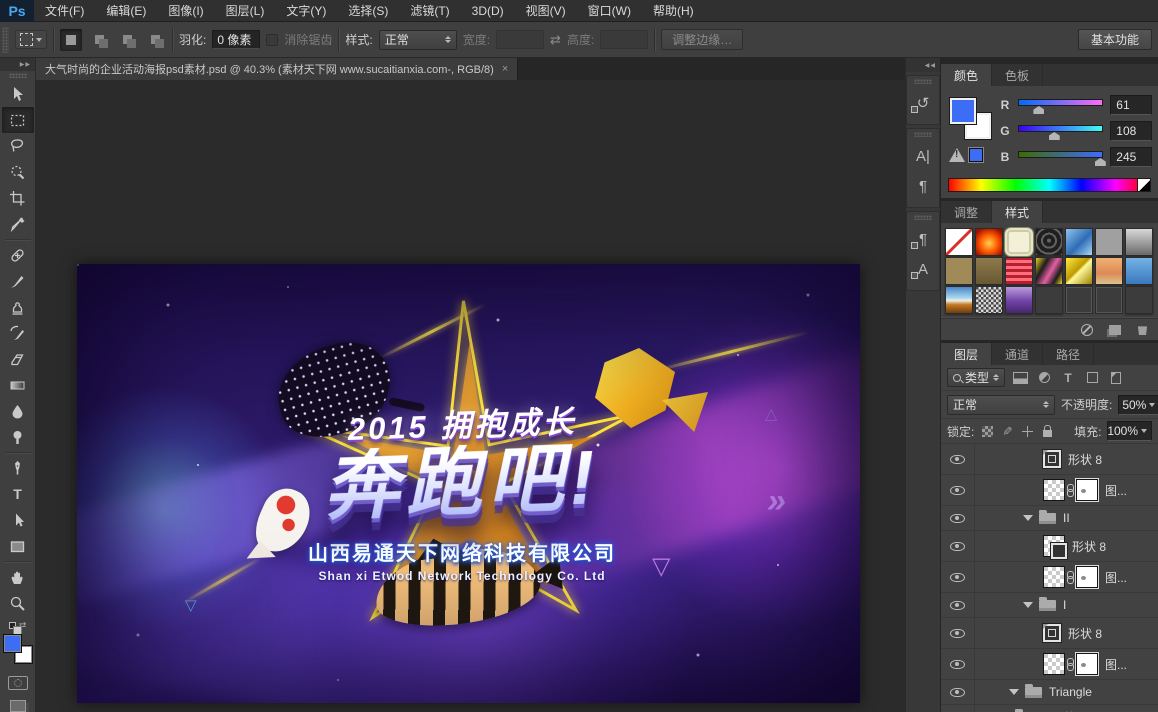  I want to click on tab-styles: 样式, so click(1018, 212).